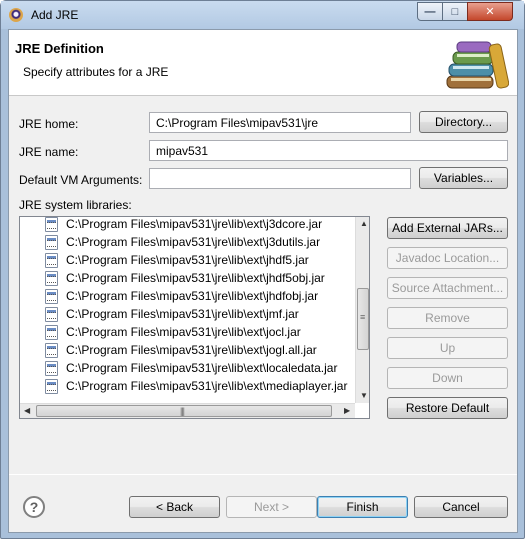 The image size is (525, 539). Describe the element at coordinates (447, 348) in the screenshot. I see `up-button: Up` at that location.